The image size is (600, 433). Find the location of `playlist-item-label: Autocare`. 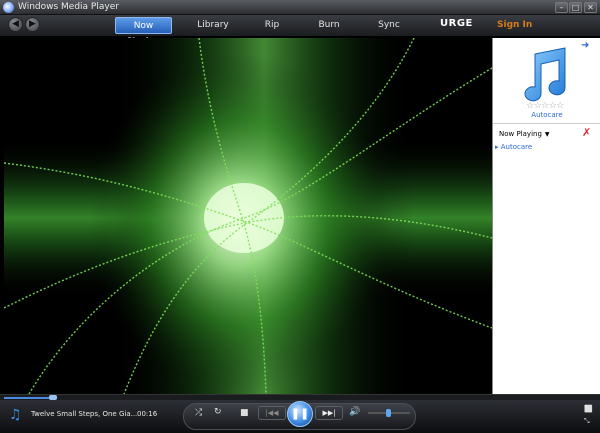

playlist-item-label: Autocare is located at coordinates (516, 147).